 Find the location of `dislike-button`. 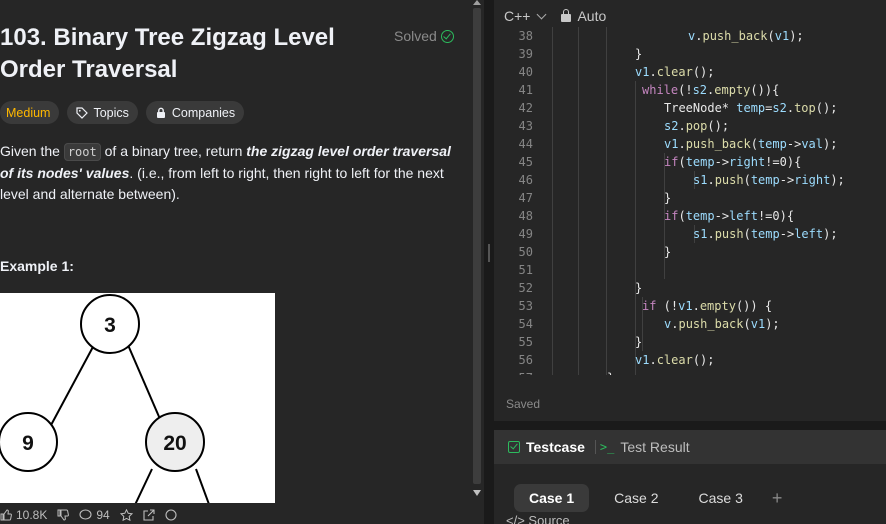

dislike-button is located at coordinates (63, 515).